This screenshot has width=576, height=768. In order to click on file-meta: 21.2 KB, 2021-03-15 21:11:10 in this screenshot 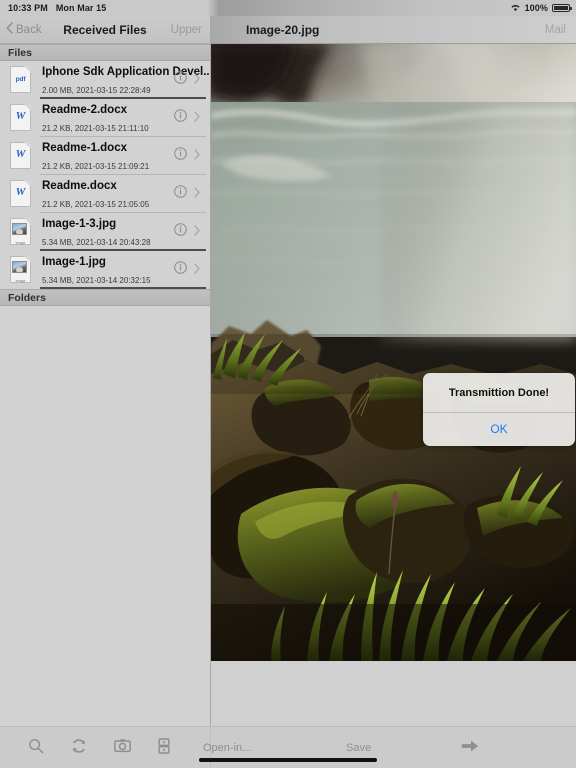, I will do `click(95, 128)`.